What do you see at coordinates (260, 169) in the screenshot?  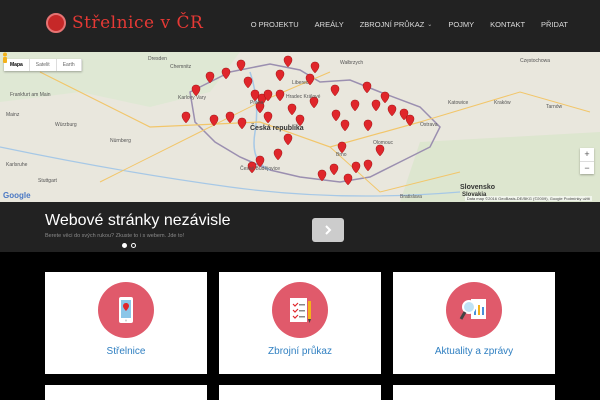 I see `city-label: České Budějovice` at bounding box center [260, 169].